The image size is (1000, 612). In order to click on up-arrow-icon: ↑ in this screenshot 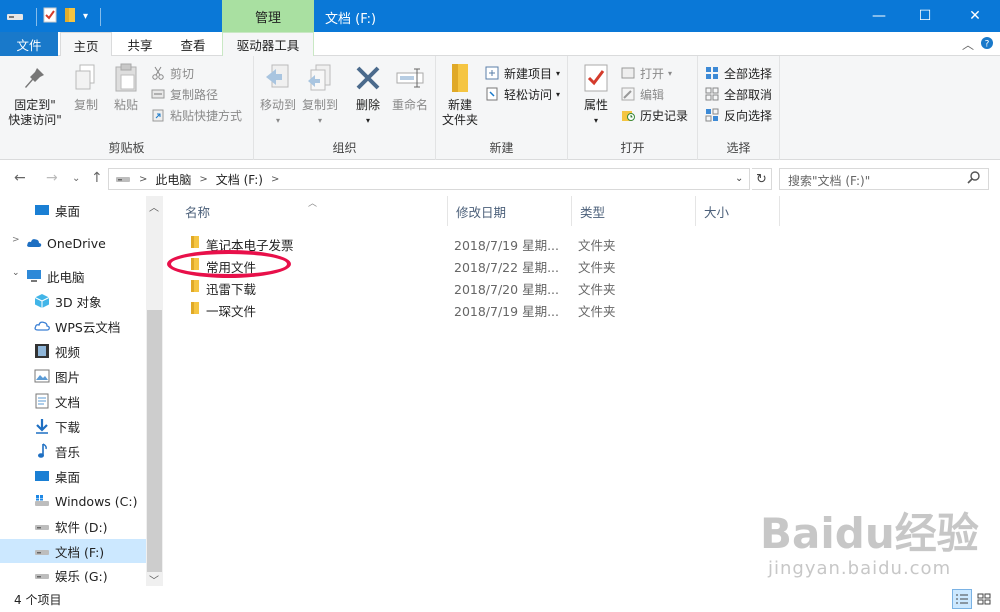, I will do `click(97, 178)`.